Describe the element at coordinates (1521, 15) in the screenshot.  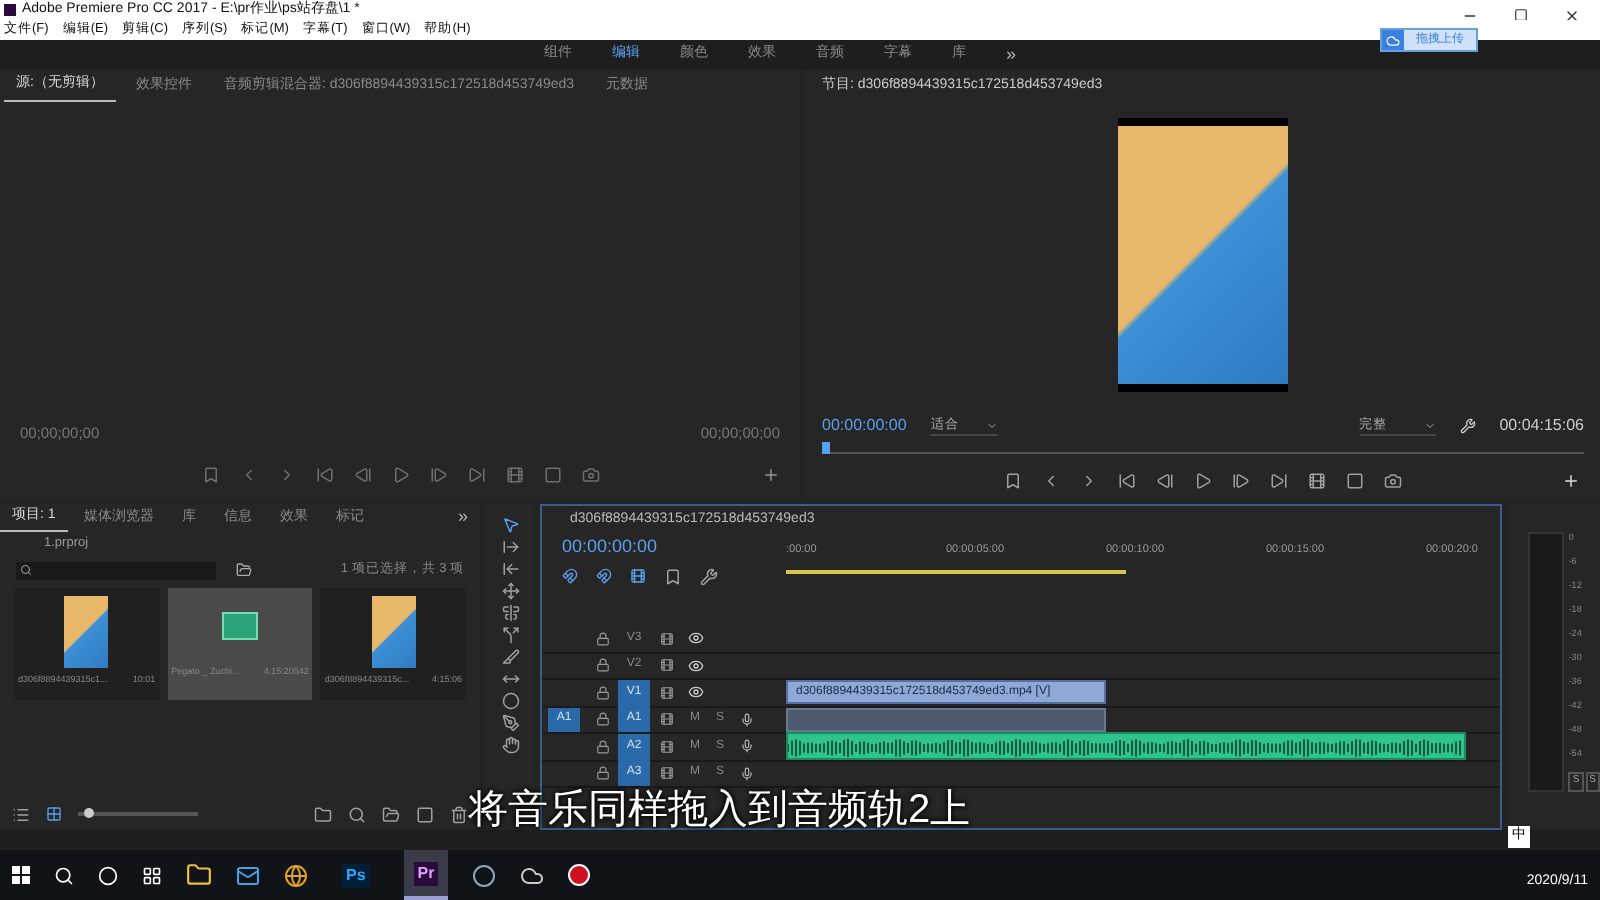
I see `maximize-icon` at that location.